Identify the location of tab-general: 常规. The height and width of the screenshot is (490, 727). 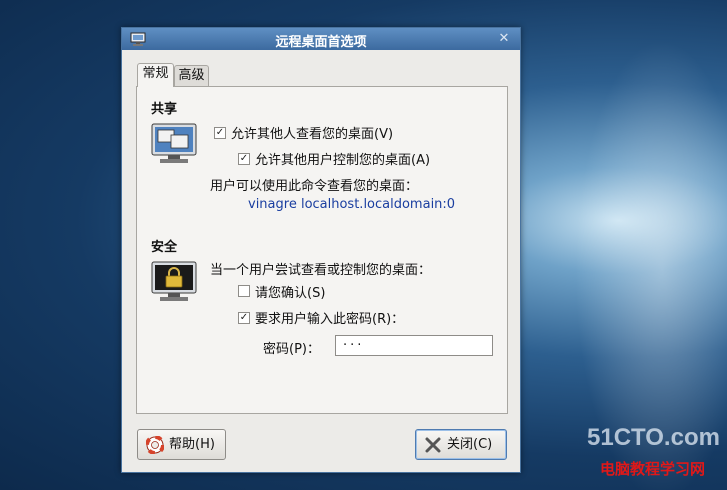
(155, 75).